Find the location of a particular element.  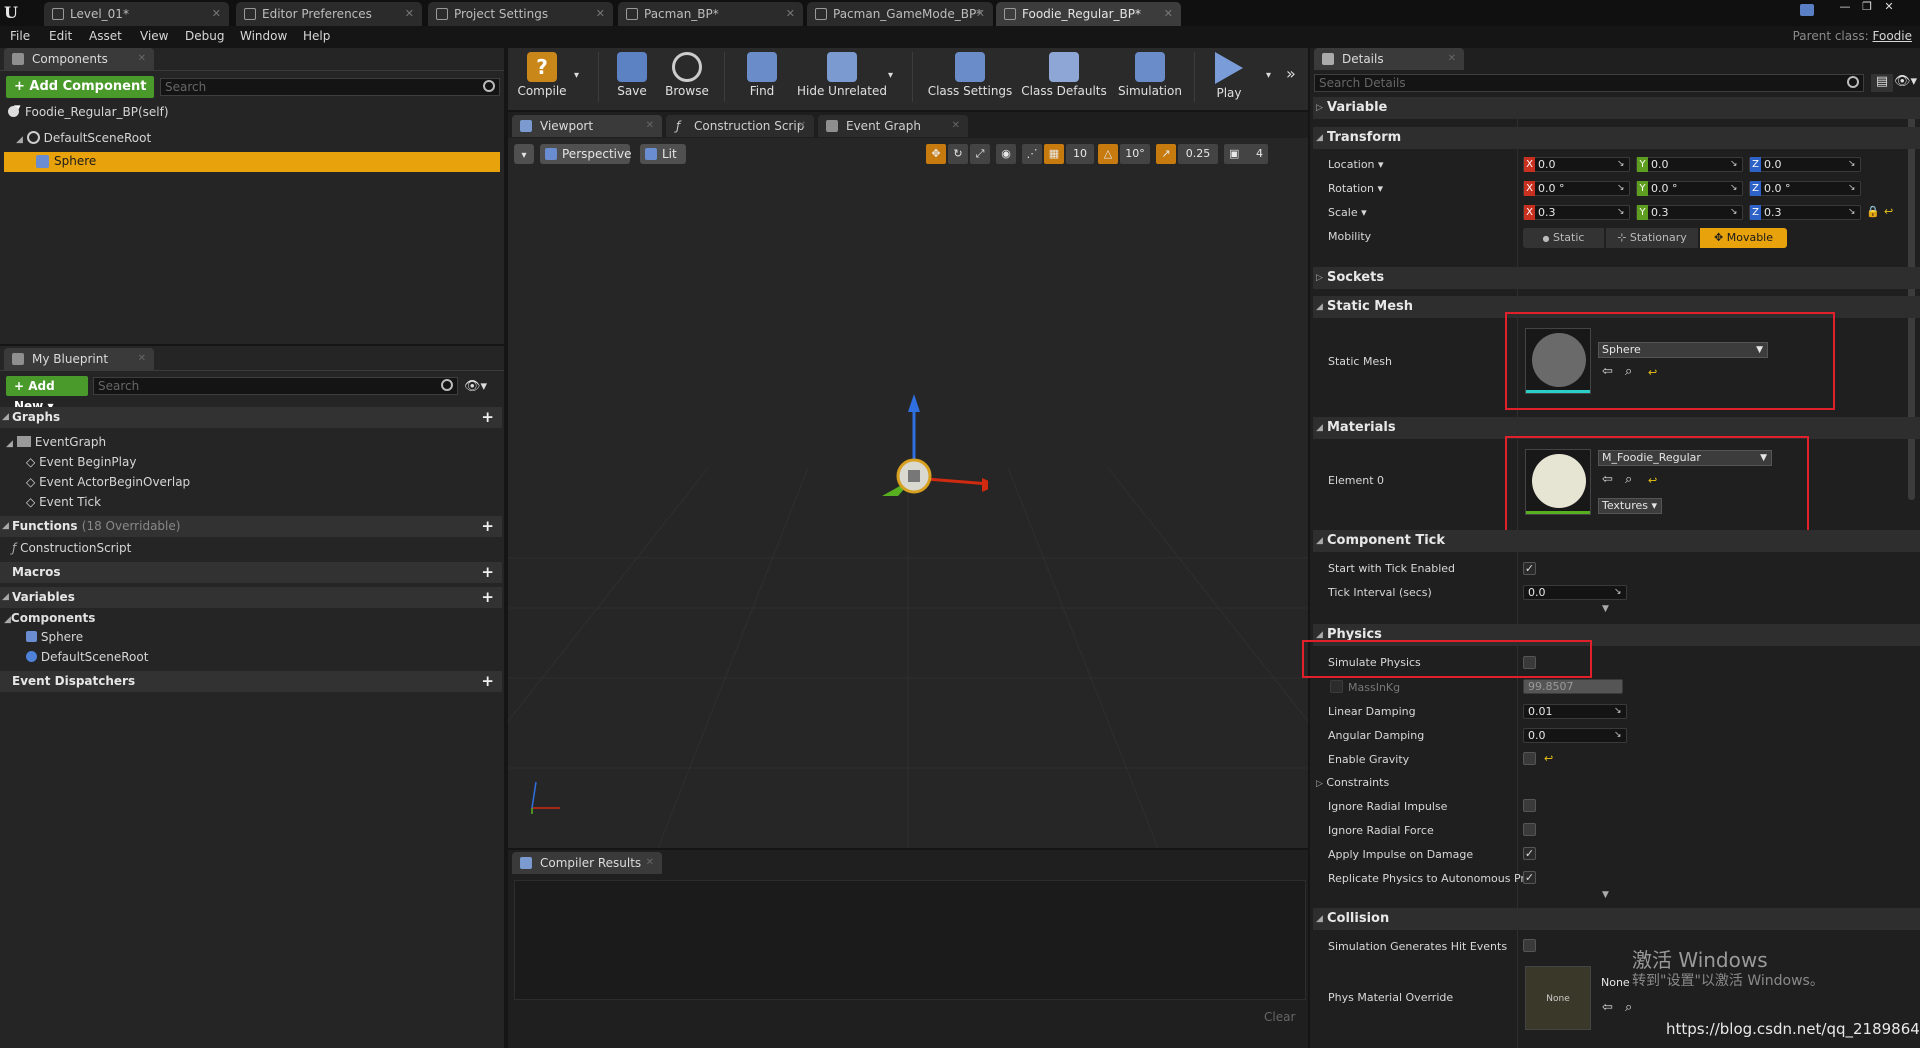

tab-viewport: Viewport ✕ is located at coordinates (587, 126).